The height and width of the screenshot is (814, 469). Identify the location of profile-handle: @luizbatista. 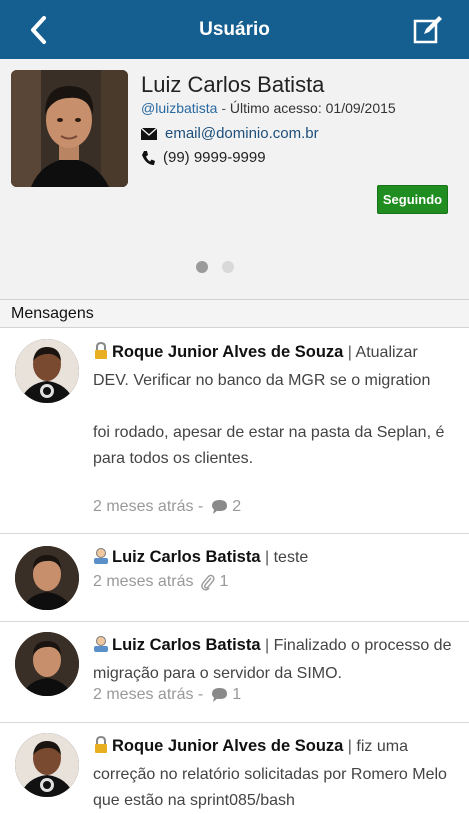
(179, 108).